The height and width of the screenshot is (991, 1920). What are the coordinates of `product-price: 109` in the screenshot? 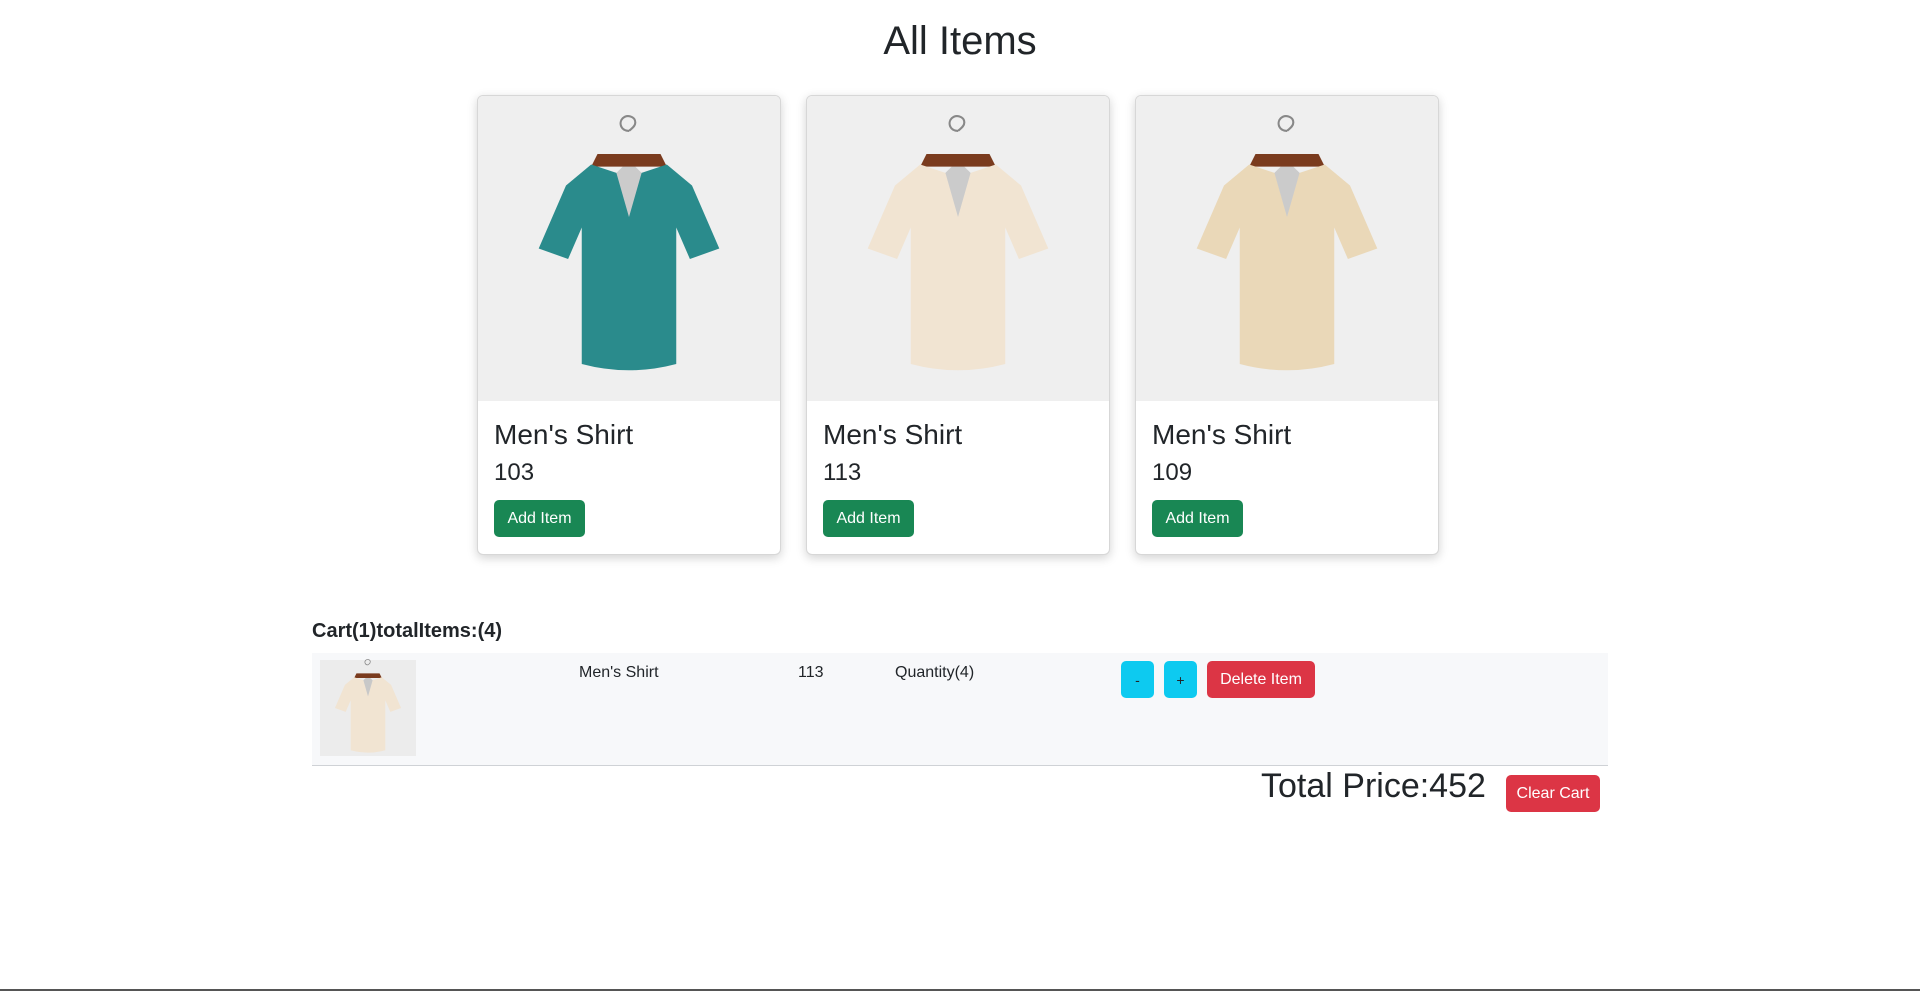 It's located at (1172, 472).